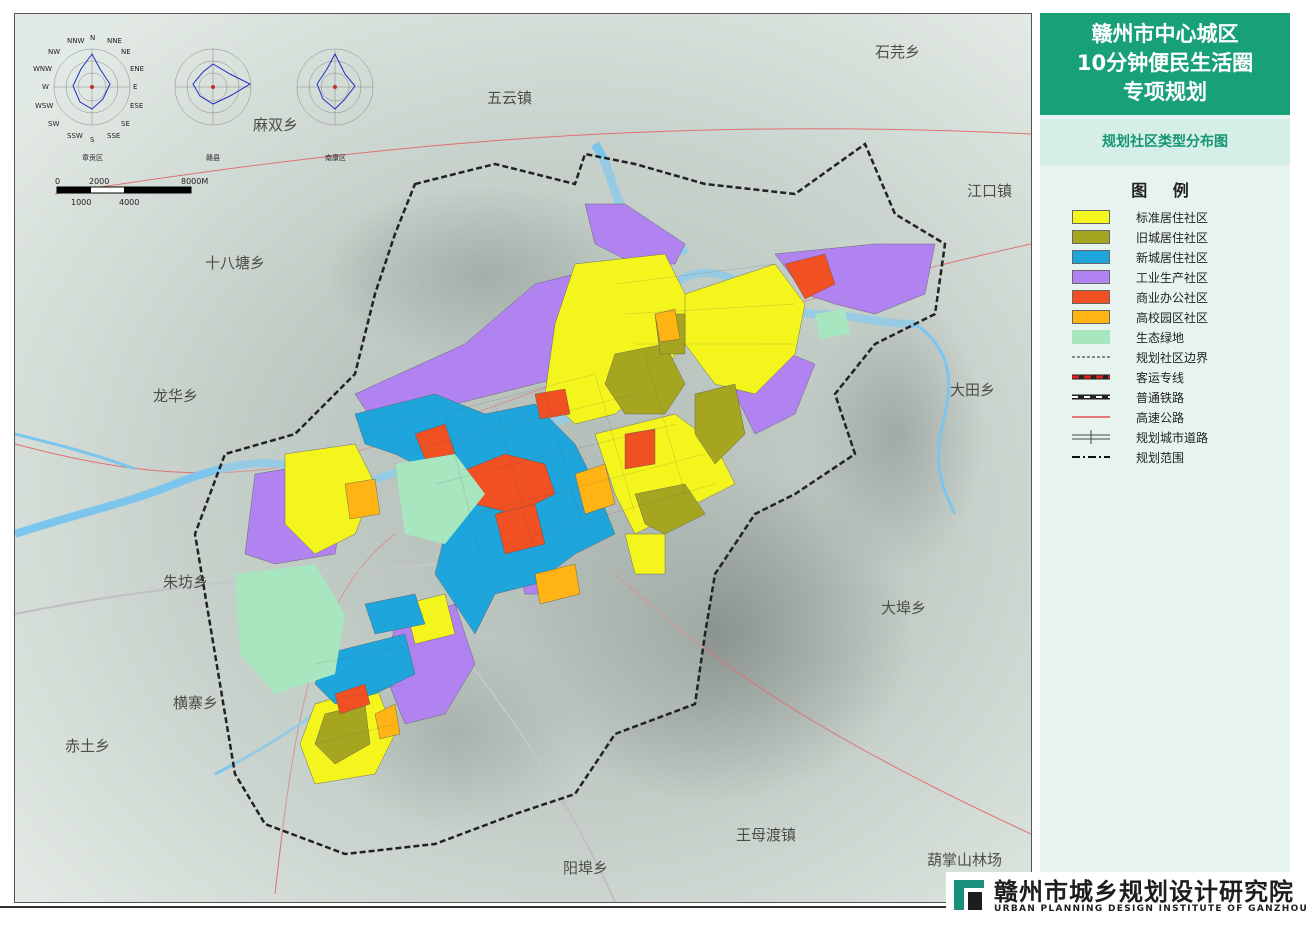 Image resolution: width=1310 pixels, height=925 pixels. What do you see at coordinates (92, 158) in the screenshot?
I see `wind-rose-label: 章贡区` at bounding box center [92, 158].